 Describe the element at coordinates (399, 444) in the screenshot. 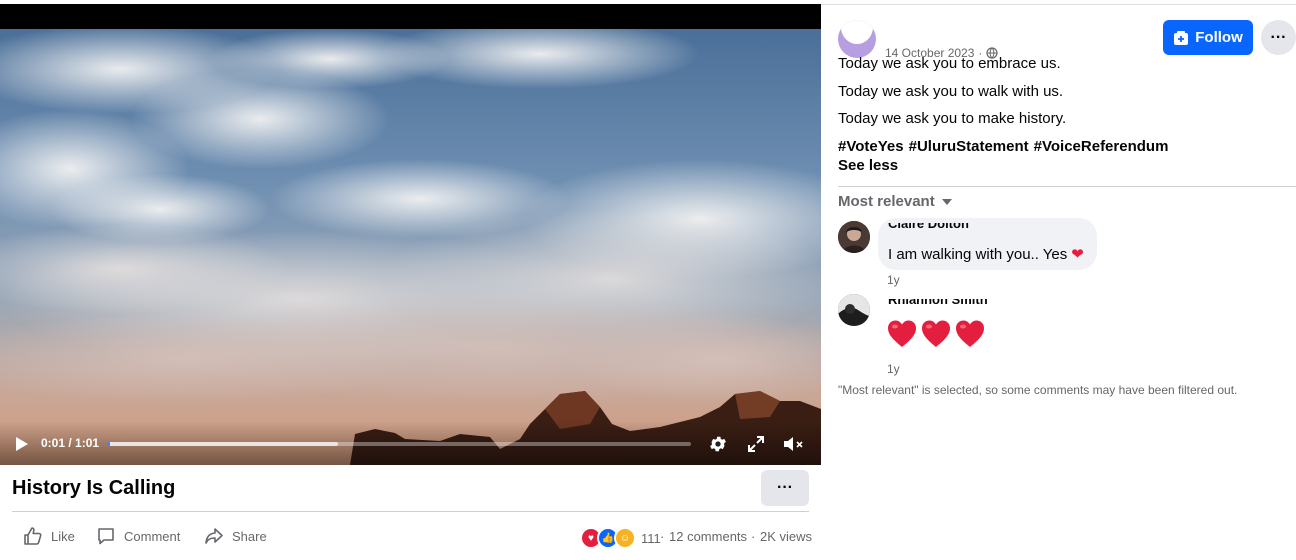

I see `video-progress-bar` at that location.